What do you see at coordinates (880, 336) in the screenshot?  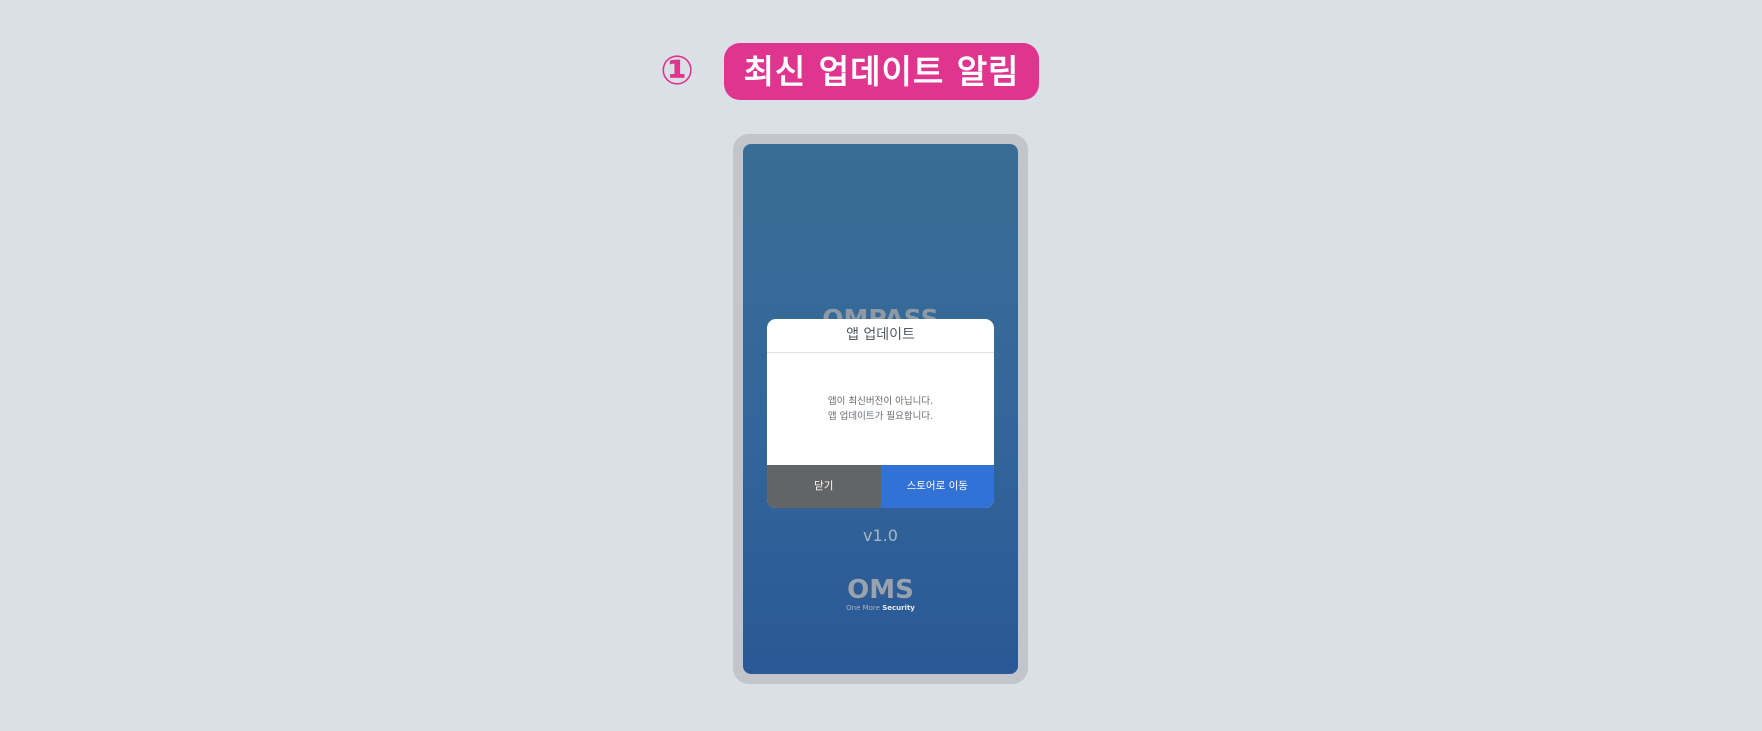 I see `dialog-title: 앱 업데이트` at bounding box center [880, 336].